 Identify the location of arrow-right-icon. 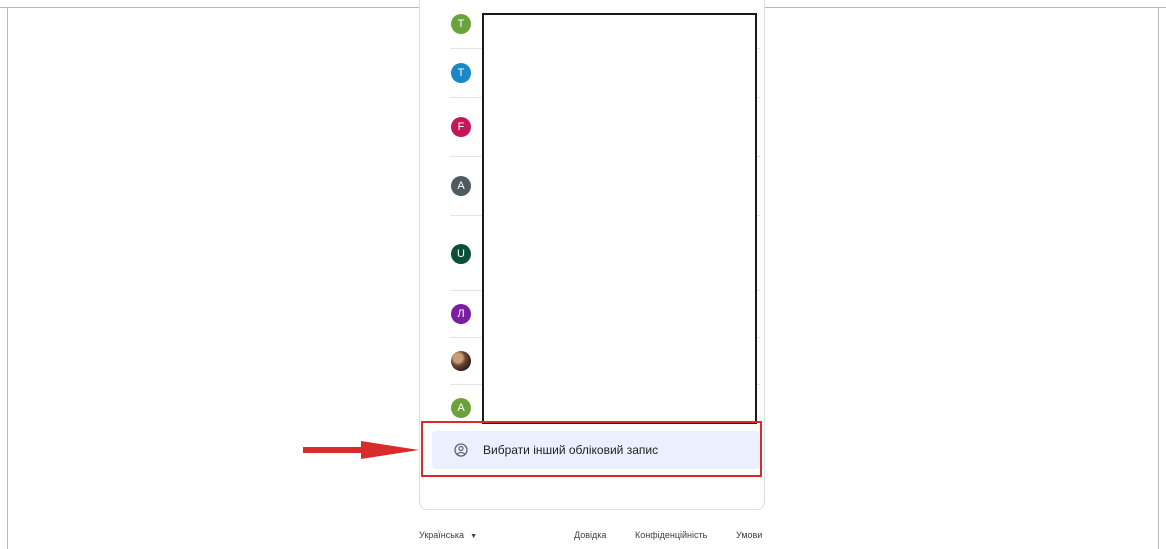
(361, 450).